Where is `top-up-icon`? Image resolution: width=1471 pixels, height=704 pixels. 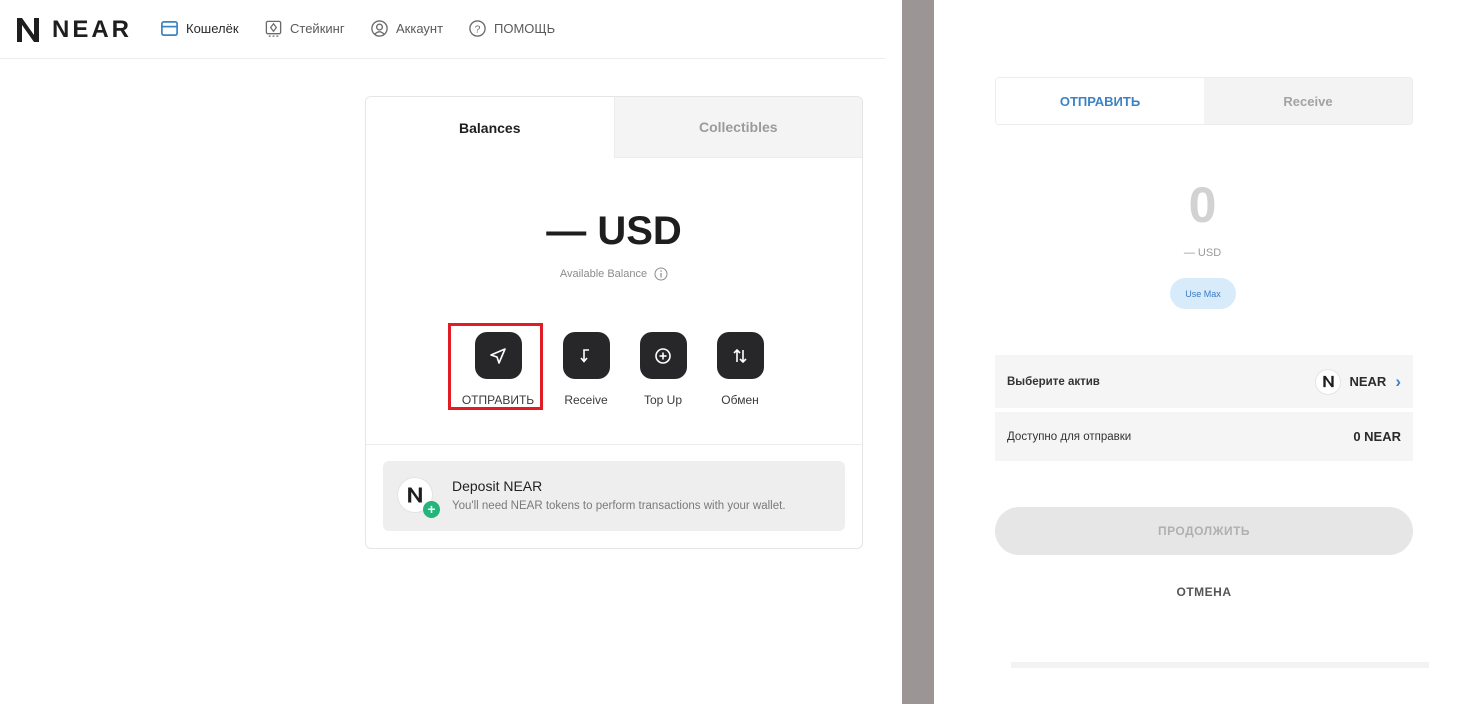 top-up-icon is located at coordinates (663, 355).